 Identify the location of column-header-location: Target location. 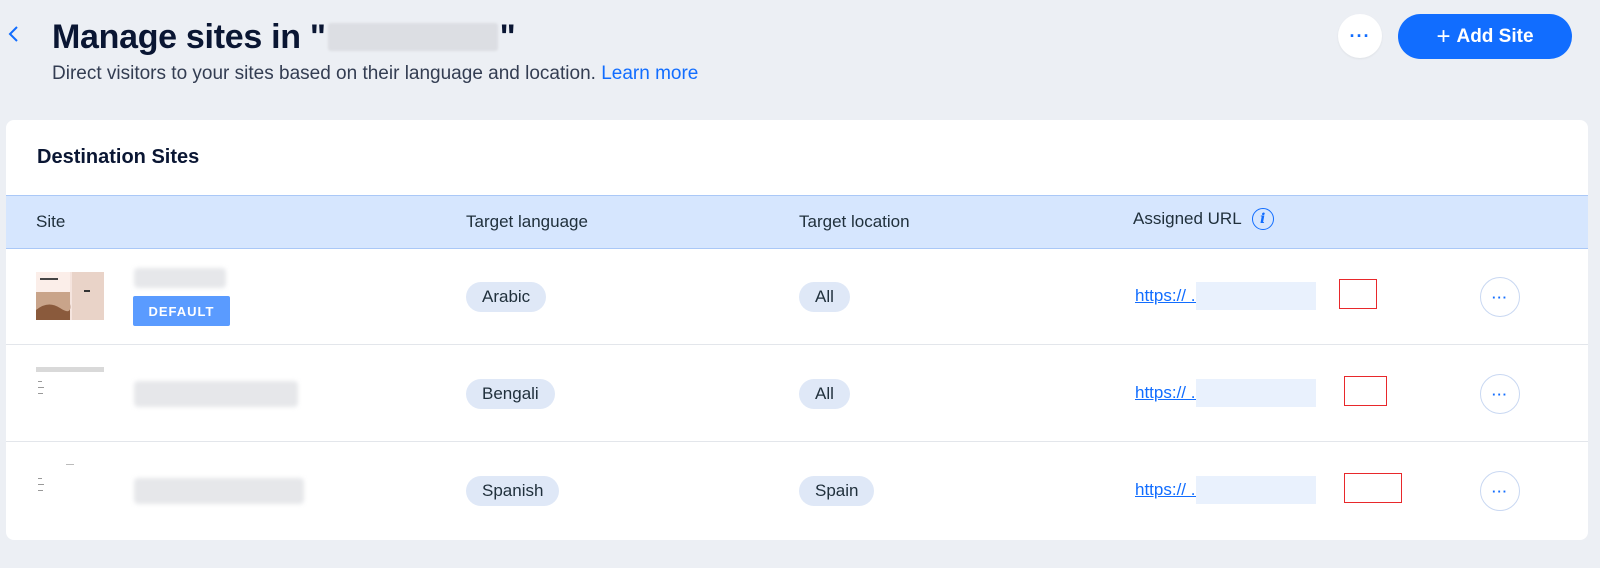
(854, 221).